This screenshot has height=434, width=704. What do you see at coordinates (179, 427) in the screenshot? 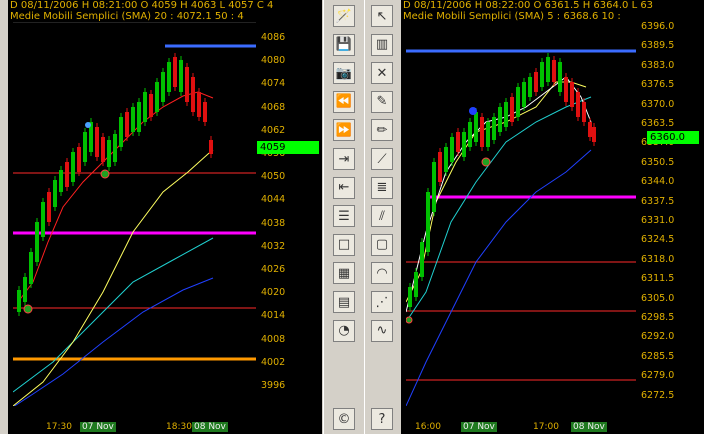
I see `x-axis-label: 18:30` at bounding box center [179, 427].